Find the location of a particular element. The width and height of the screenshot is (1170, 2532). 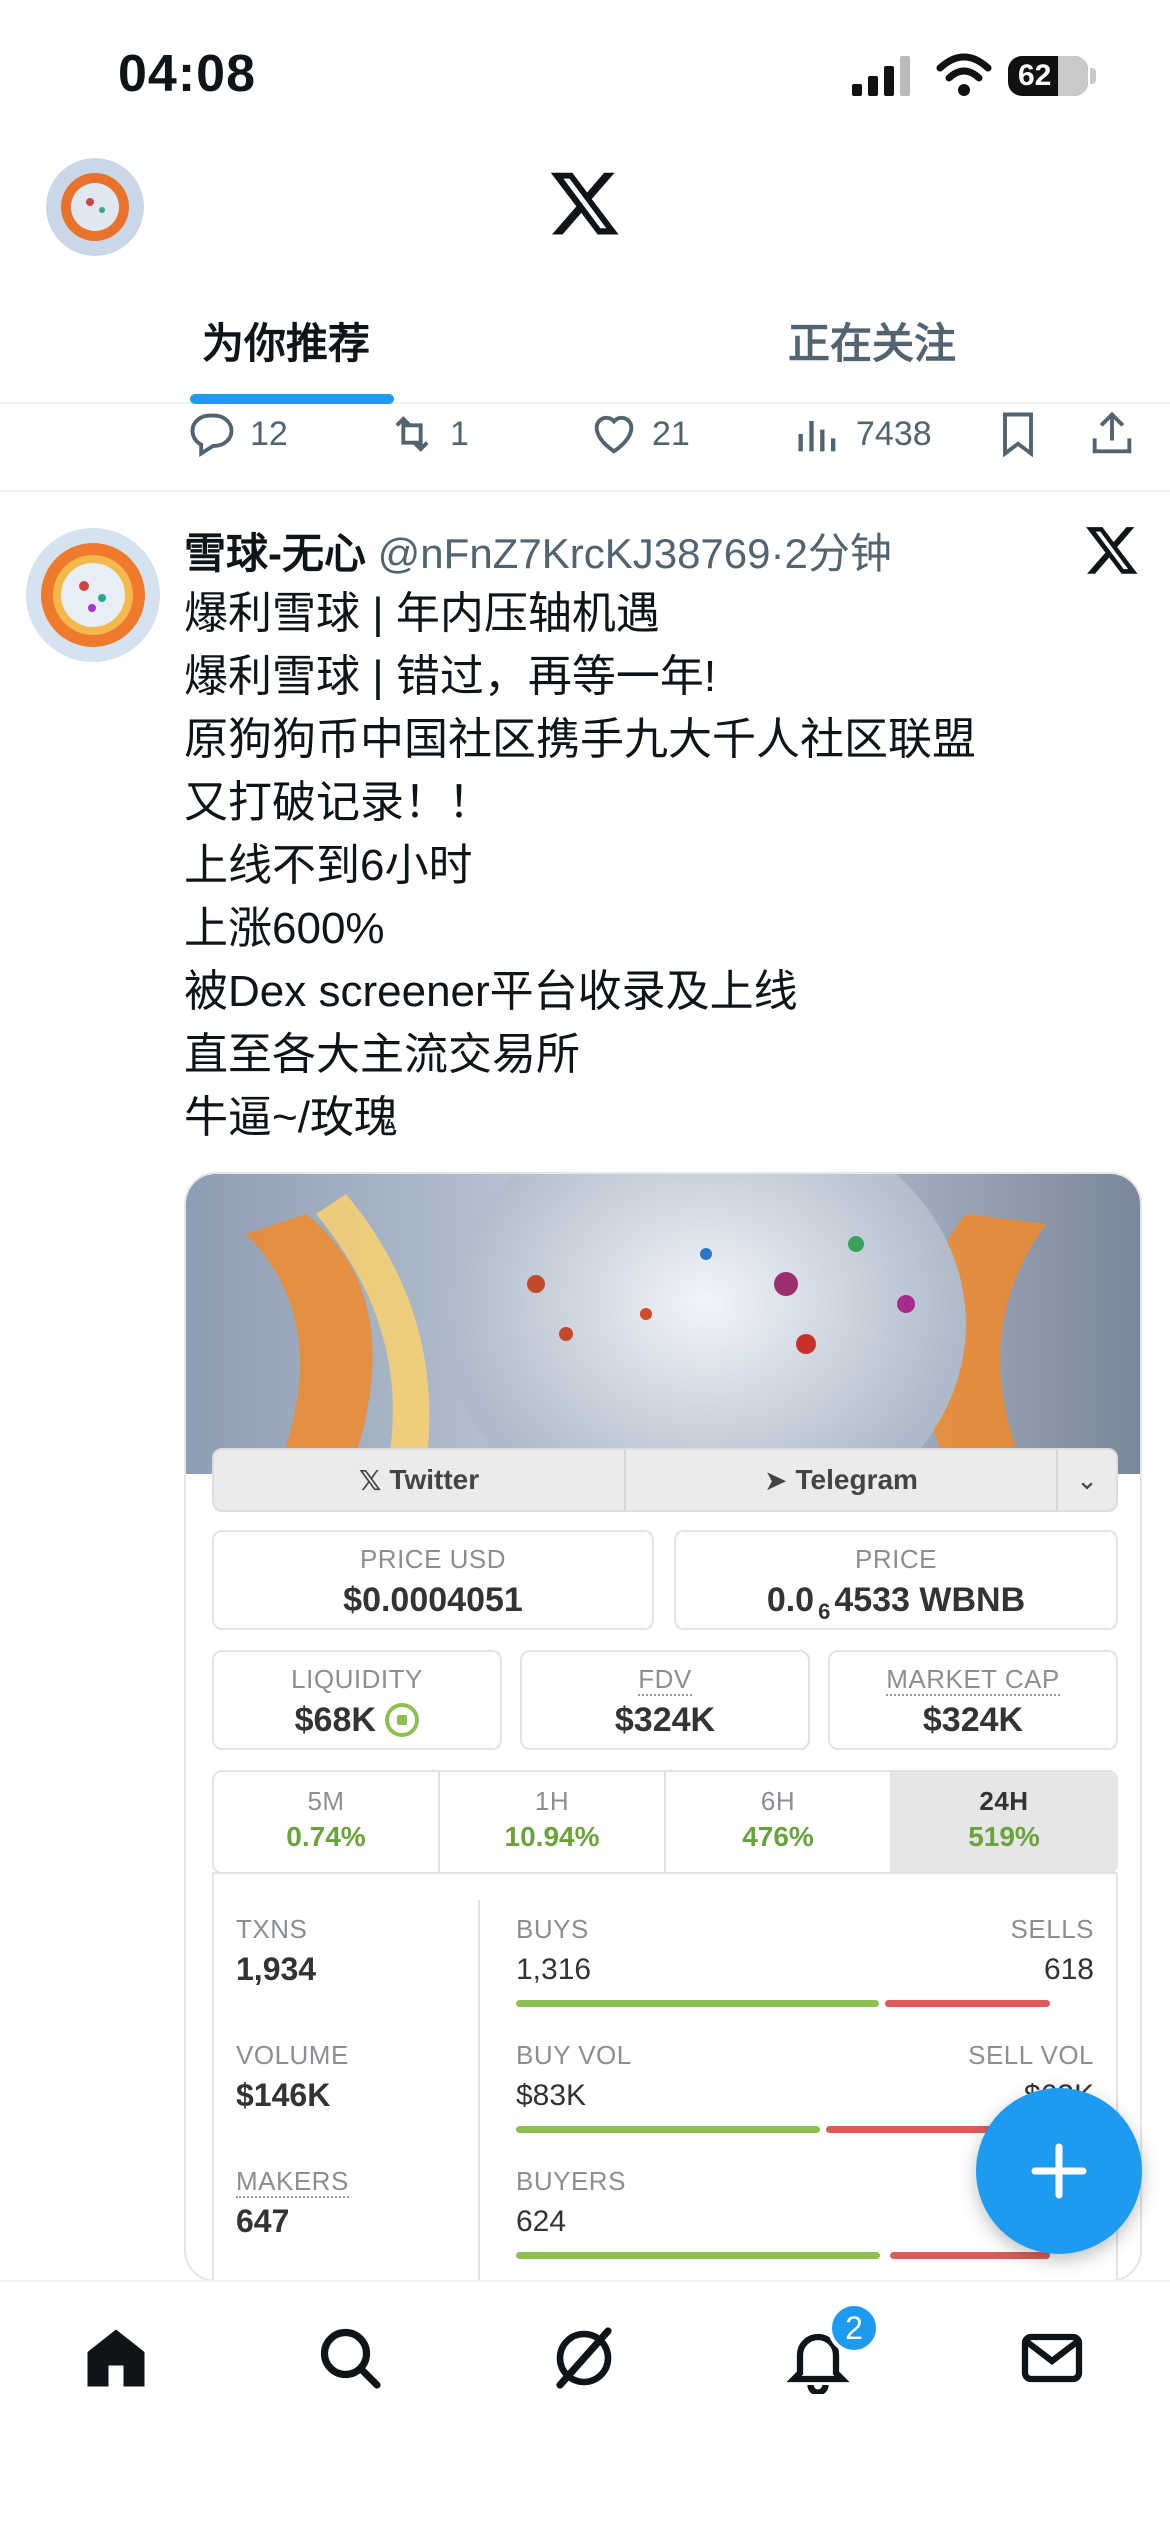

buyers-value: 624 is located at coordinates (541, 2221).